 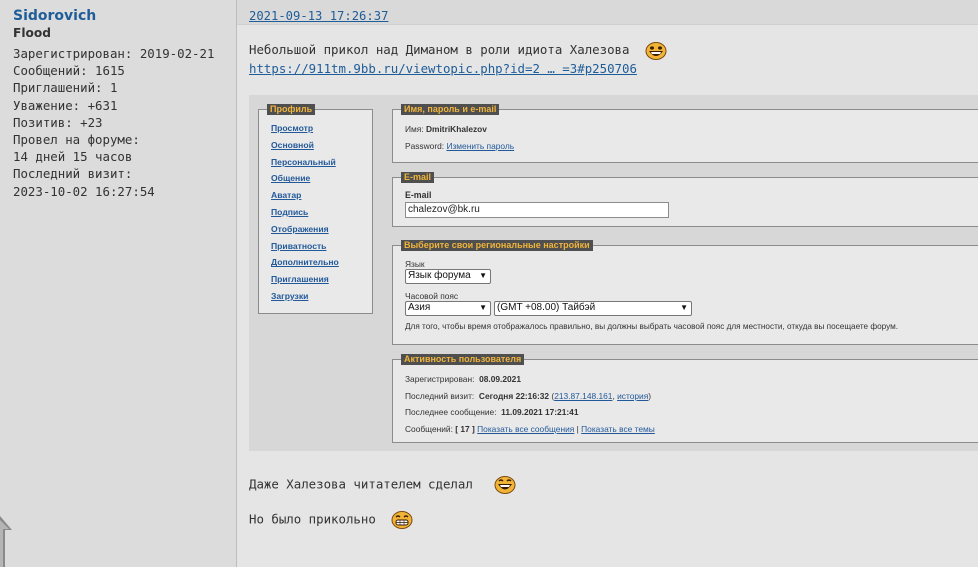 What do you see at coordinates (291, 109) in the screenshot?
I see `profile-menu-legend: Профиль` at bounding box center [291, 109].